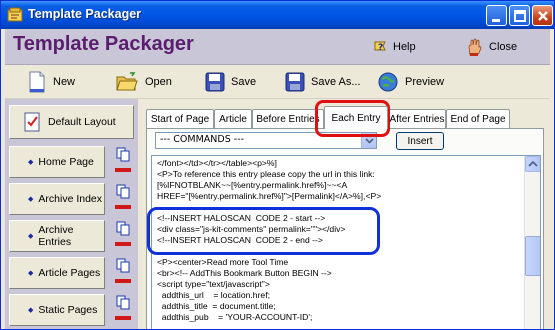  I want to click on new-document-icon, so click(37, 82).